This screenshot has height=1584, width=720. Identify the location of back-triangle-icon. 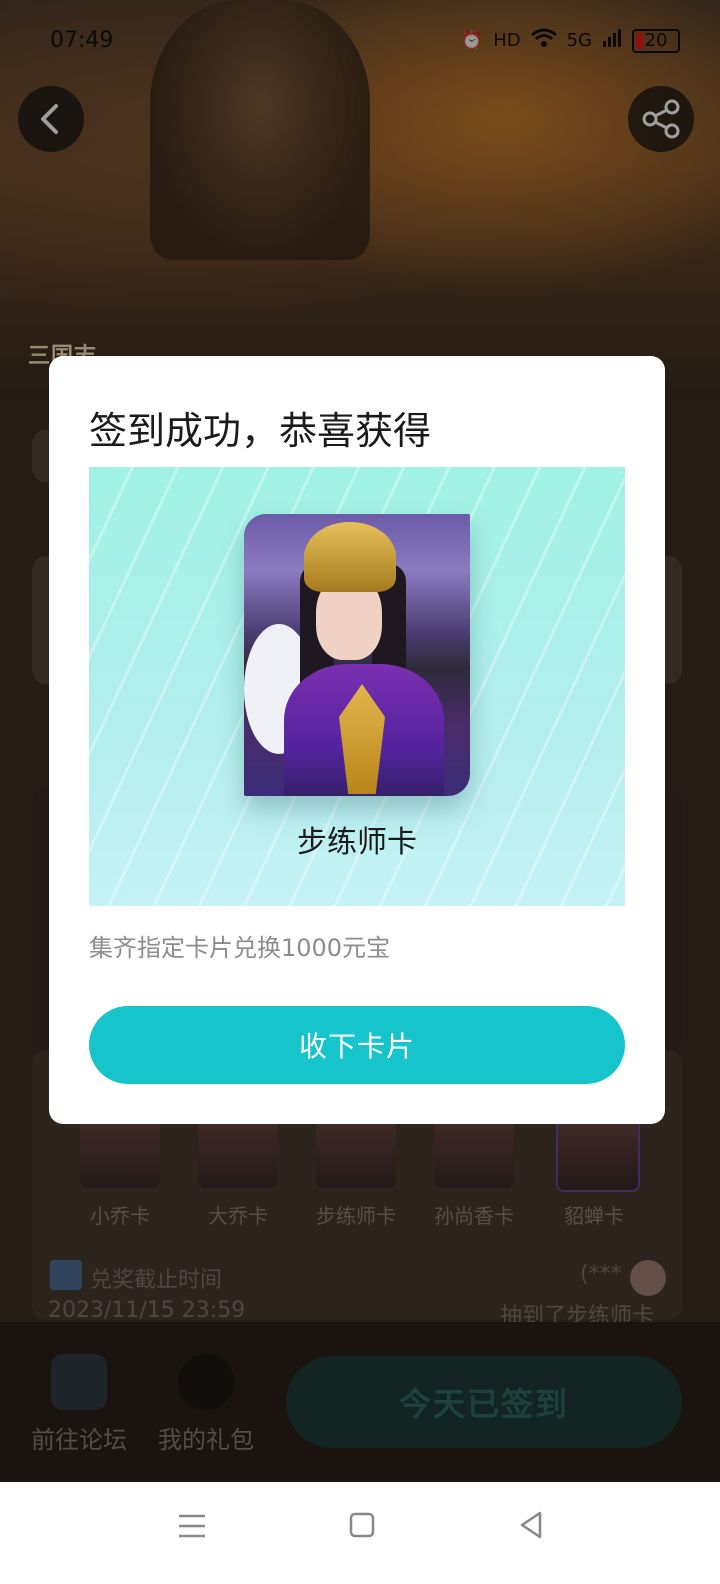
(532, 1528).